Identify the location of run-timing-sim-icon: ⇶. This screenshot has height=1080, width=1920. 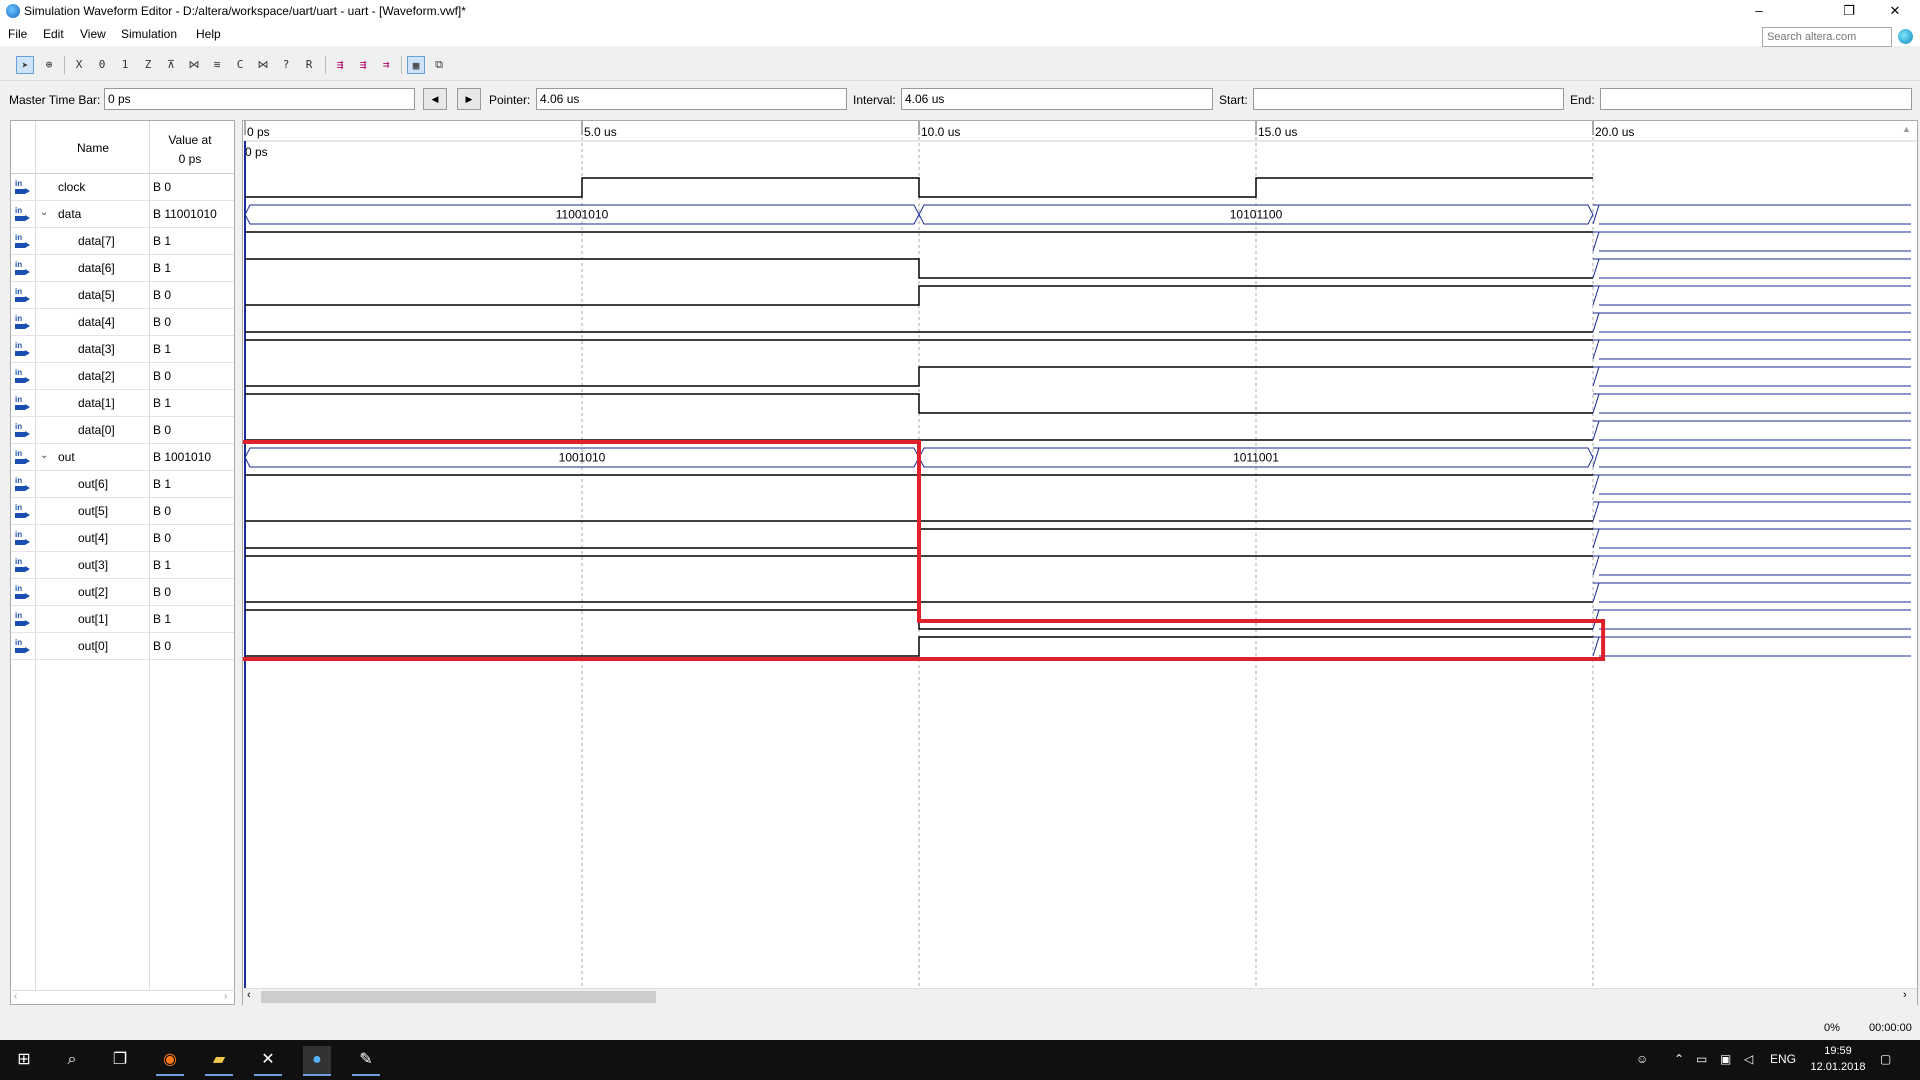
(363, 65).